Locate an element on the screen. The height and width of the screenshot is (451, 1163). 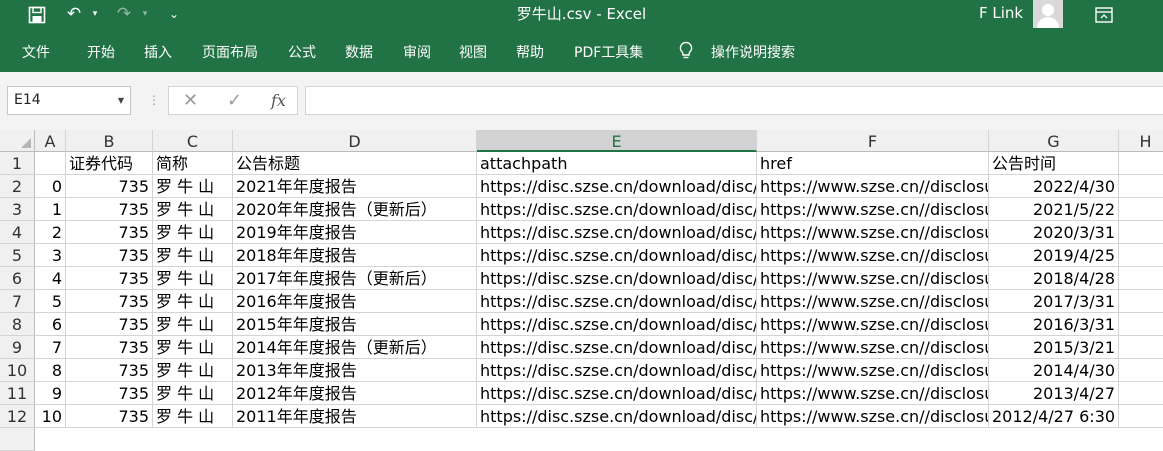
cell-a10: 8 is located at coordinates (50, 370).